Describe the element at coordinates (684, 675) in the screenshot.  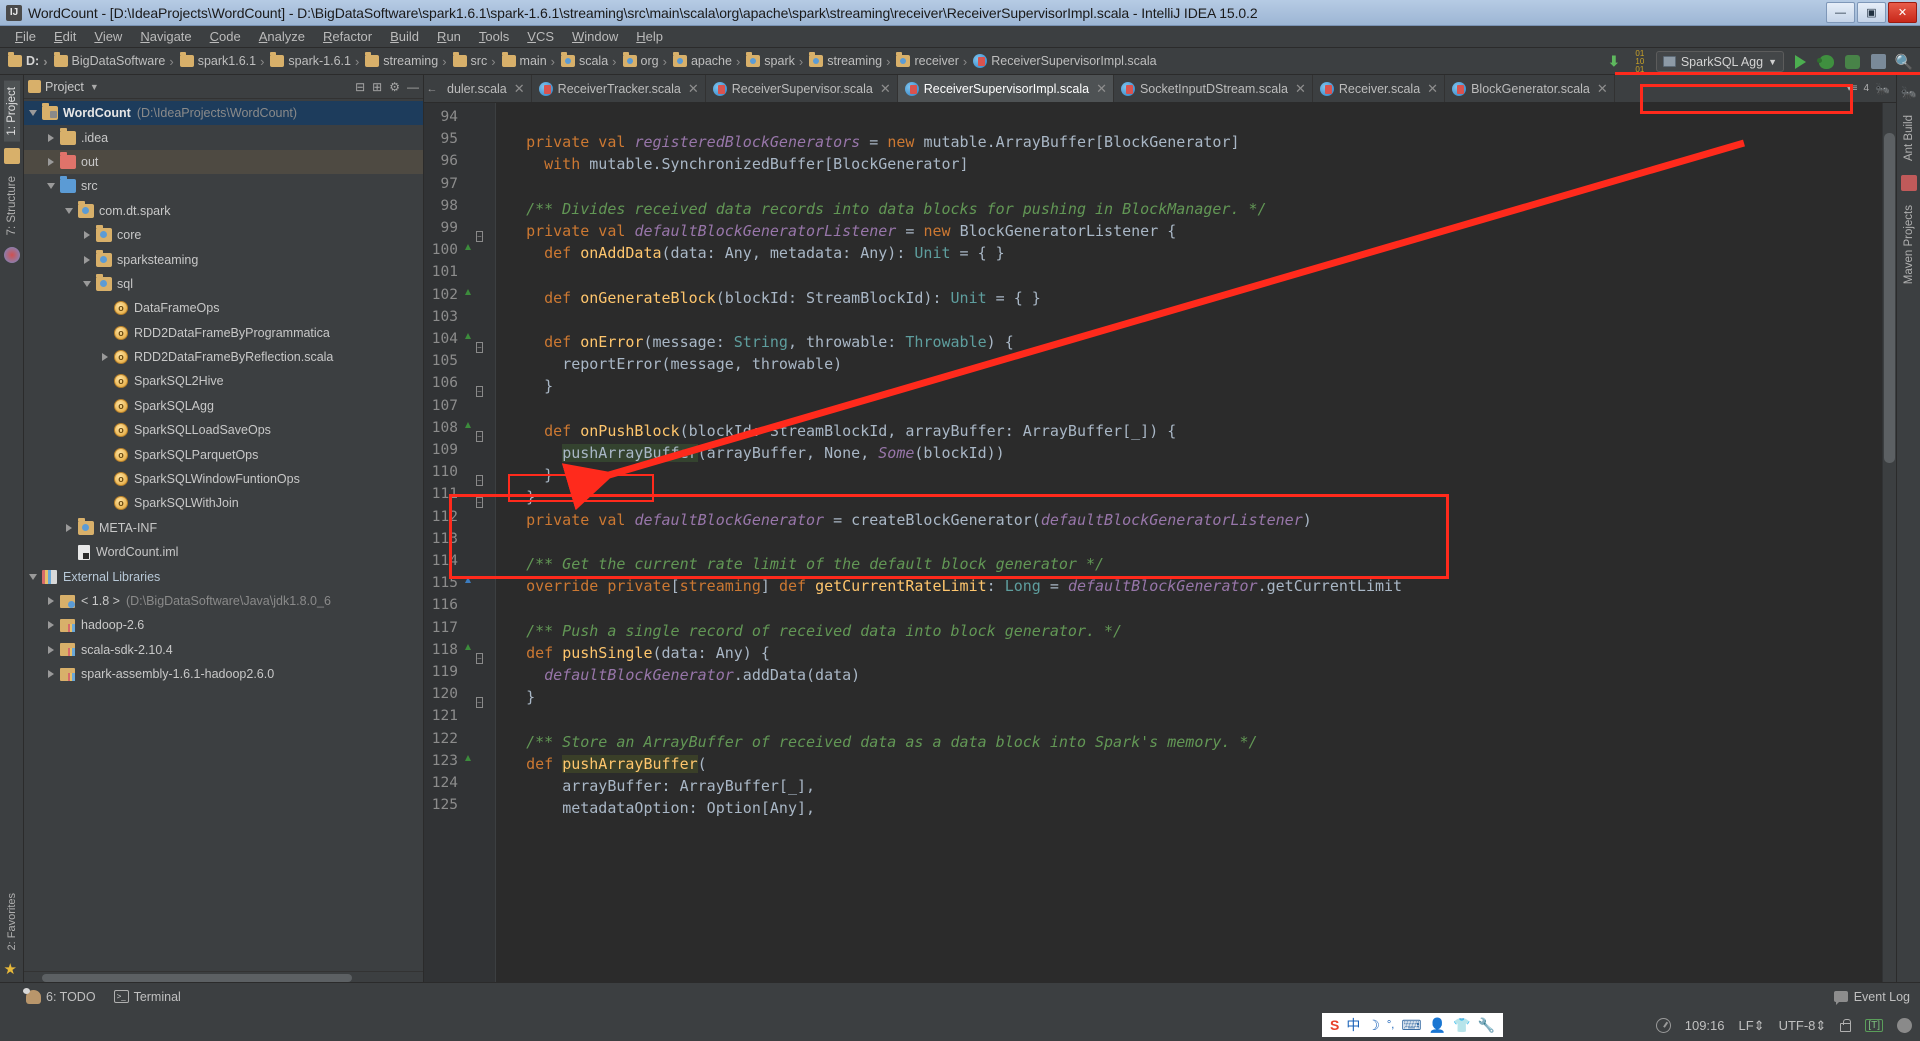
I see `code-line-119: defaultBlockGenerator.addData(data)` at that location.